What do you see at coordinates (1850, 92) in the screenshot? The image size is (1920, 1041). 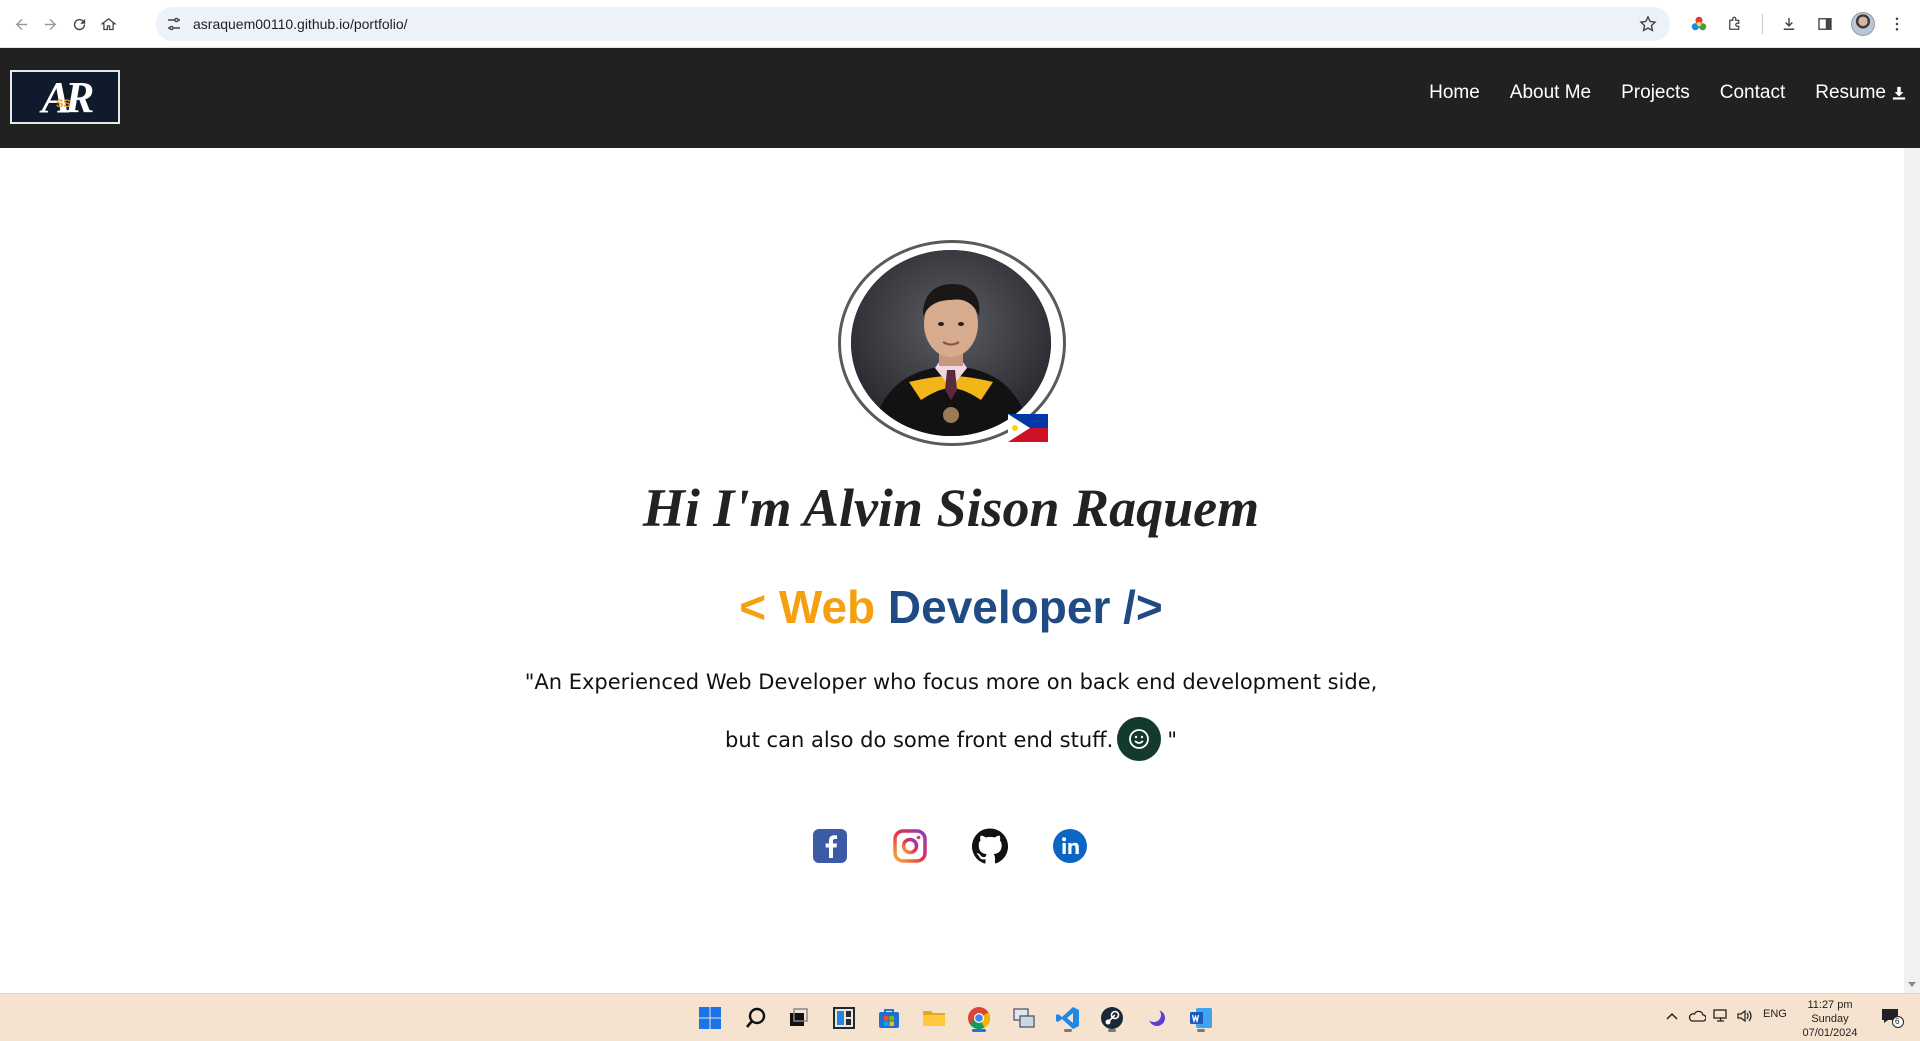 I see `nav-resume-label: Resume` at bounding box center [1850, 92].